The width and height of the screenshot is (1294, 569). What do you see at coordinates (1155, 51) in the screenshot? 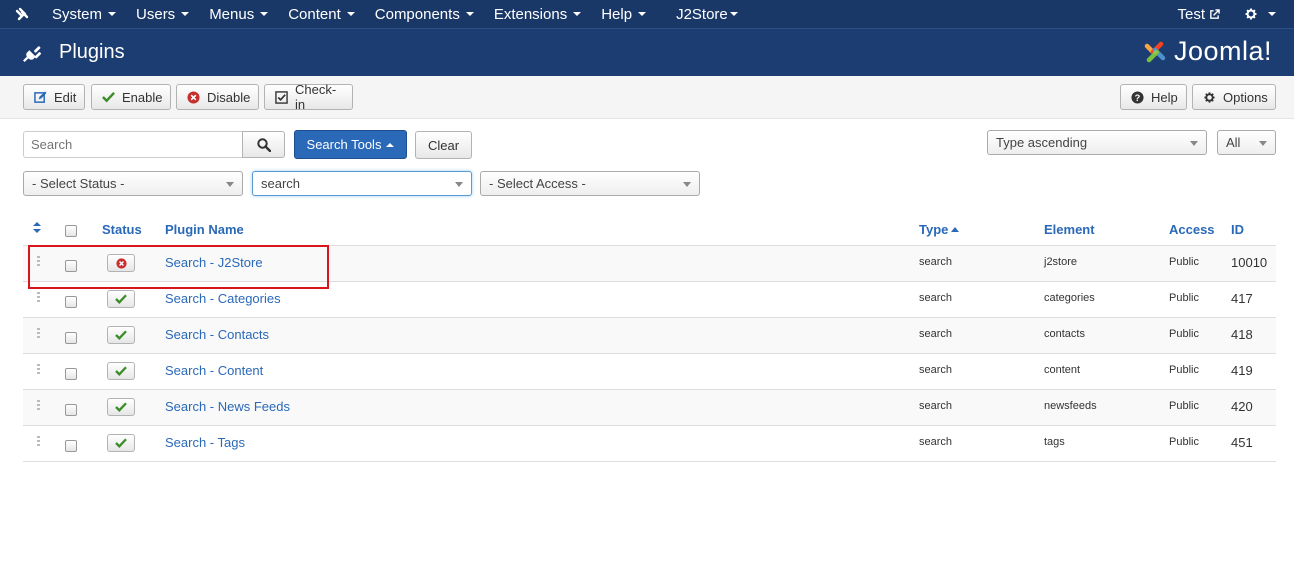
I see `joomla-logo-icon` at bounding box center [1155, 51].